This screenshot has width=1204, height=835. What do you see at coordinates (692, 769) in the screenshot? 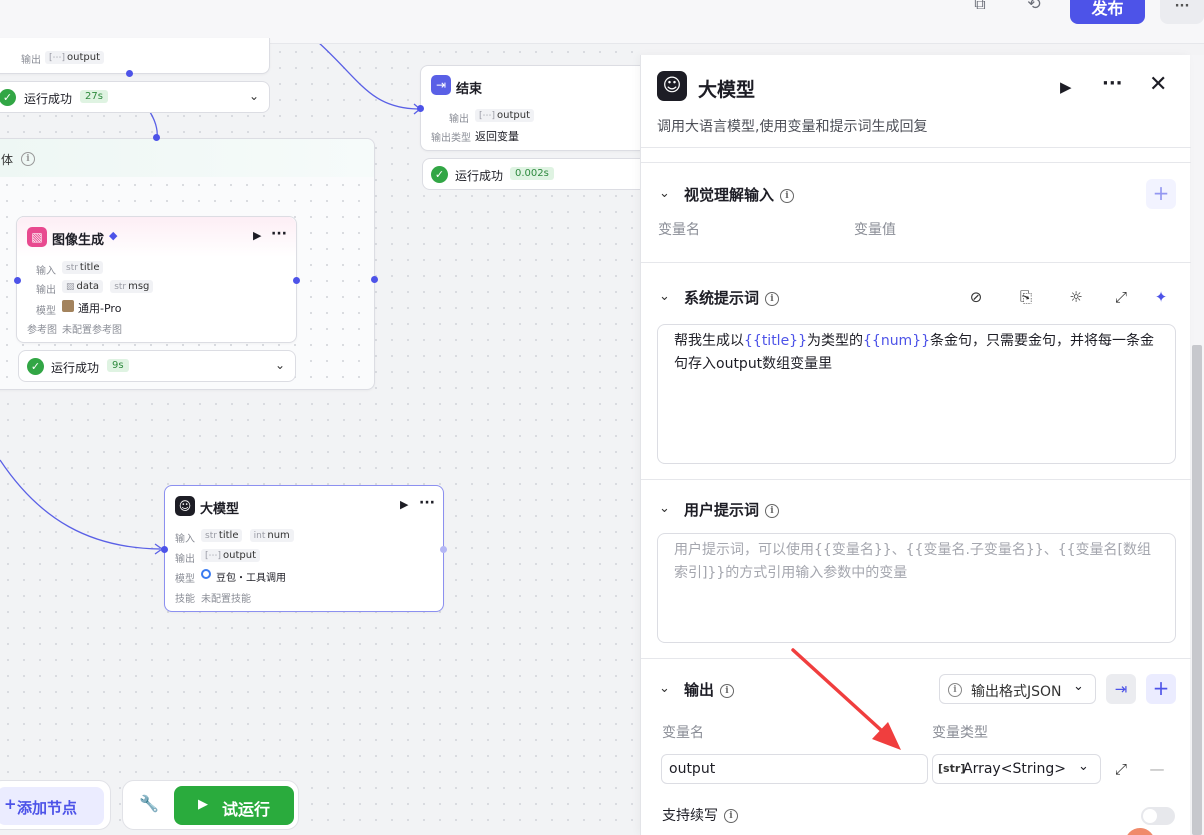
I see `output-var-name-value: output` at bounding box center [692, 769].